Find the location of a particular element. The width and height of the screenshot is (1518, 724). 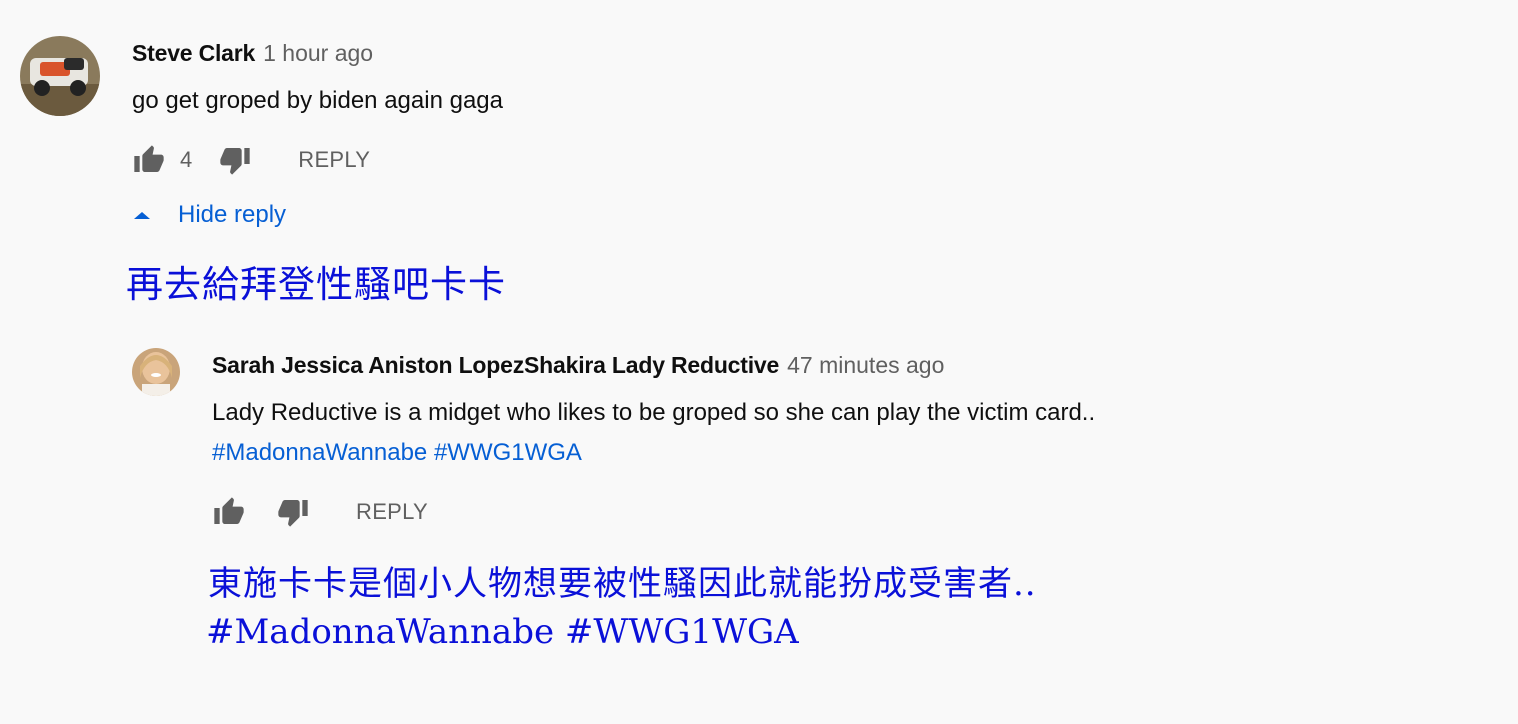

hide-reply-toggle: Hide reply is located at coordinates (209, 215).